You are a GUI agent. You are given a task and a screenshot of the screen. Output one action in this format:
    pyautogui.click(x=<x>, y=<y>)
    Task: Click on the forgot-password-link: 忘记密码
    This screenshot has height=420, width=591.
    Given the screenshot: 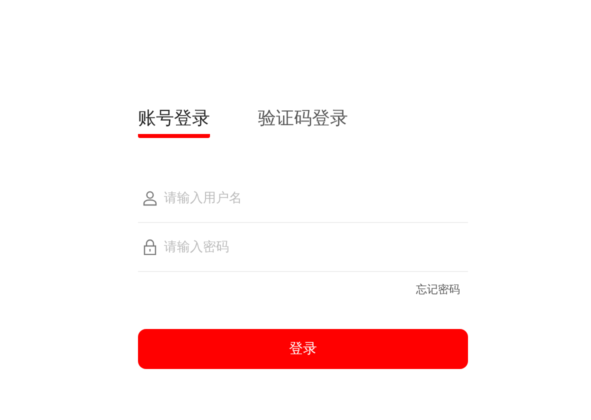 What is the action you would take?
    pyautogui.click(x=438, y=289)
    